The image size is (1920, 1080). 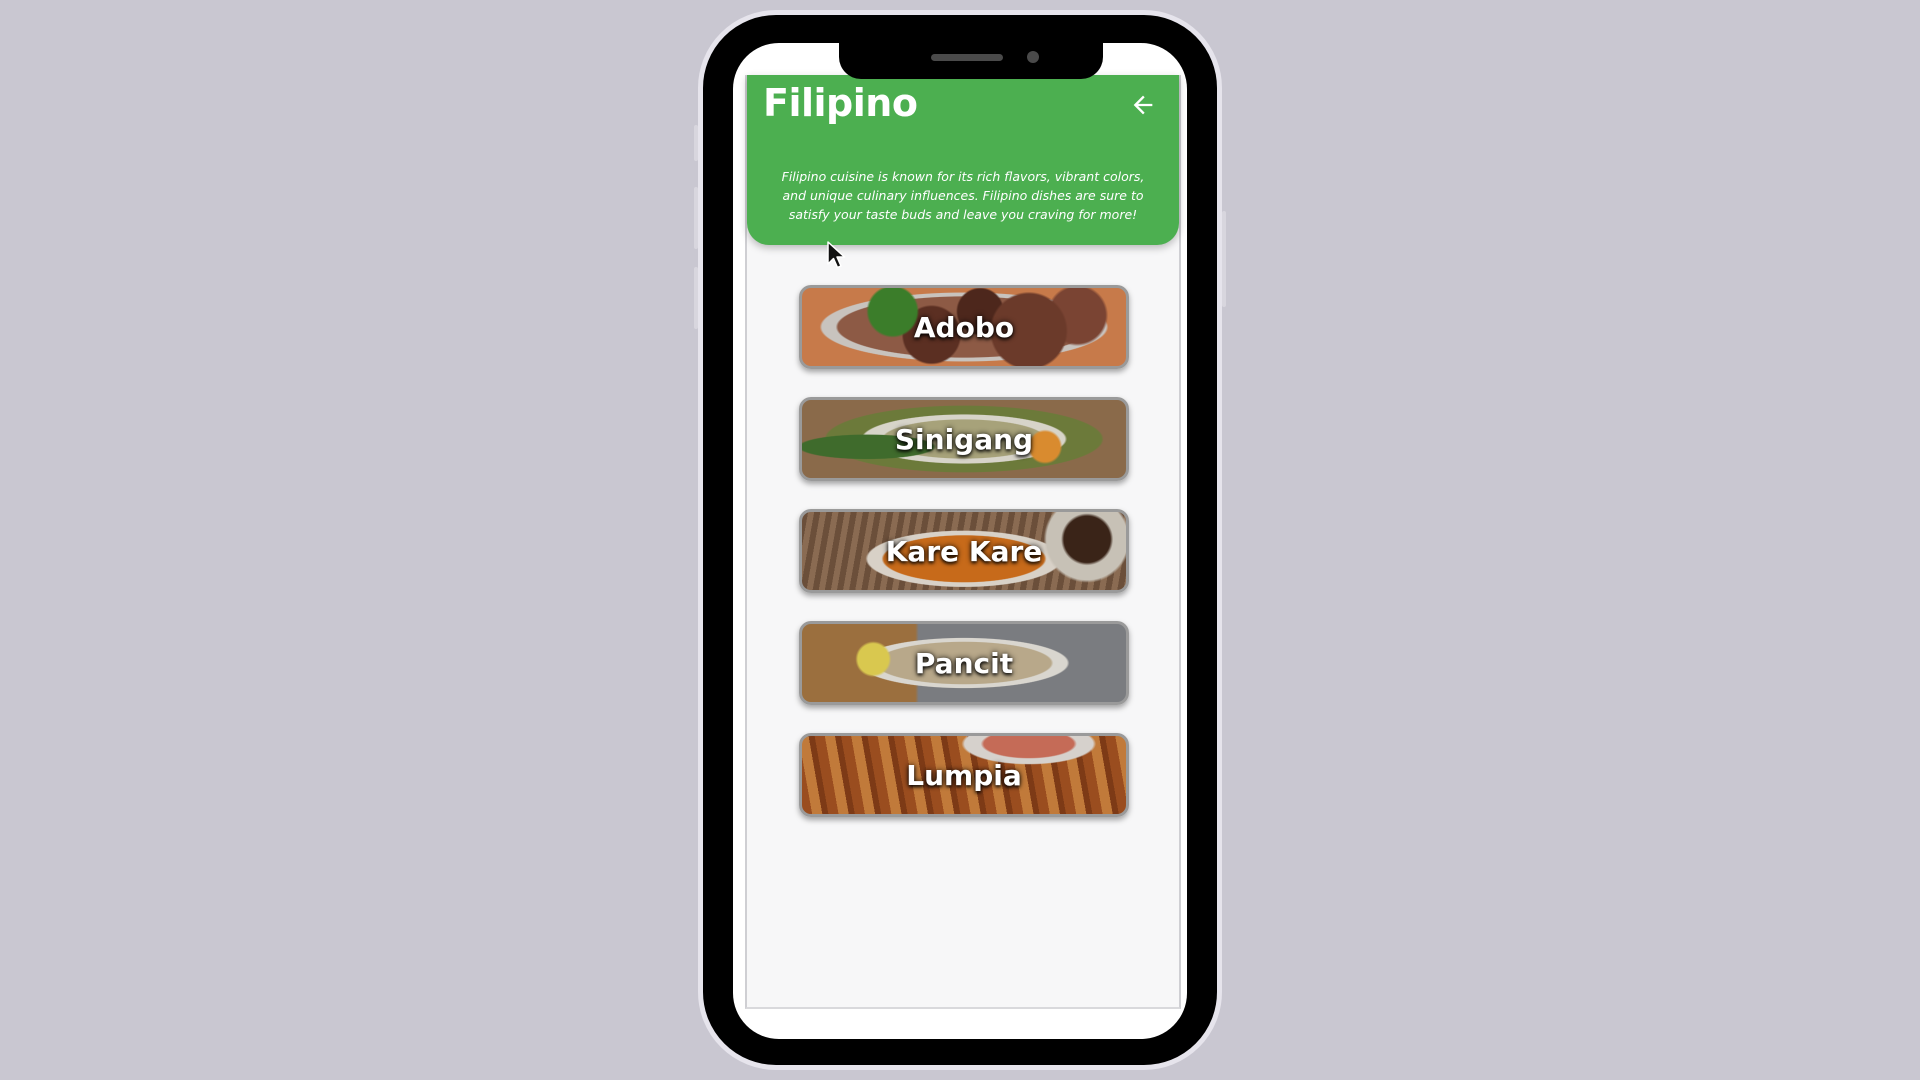 I want to click on dish-list: Adobo Sinigang Kare Kare Pancit Lumpia, so click(x=964, y=565).